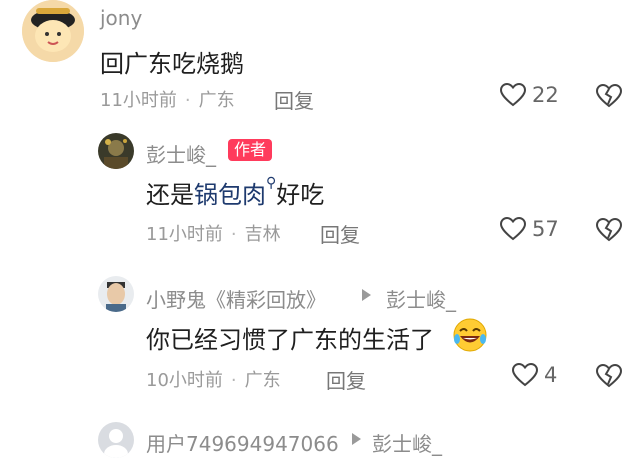 The width and height of the screenshot is (640, 462). What do you see at coordinates (184, 380) in the screenshot?
I see `comment-time: 10小时前` at bounding box center [184, 380].